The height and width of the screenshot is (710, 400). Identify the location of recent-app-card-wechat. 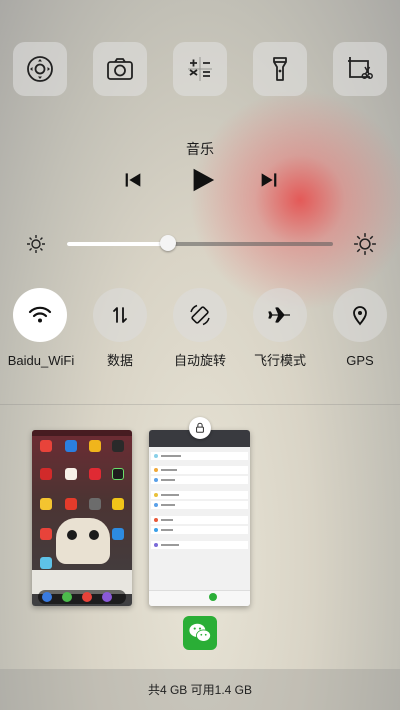
(199, 518).